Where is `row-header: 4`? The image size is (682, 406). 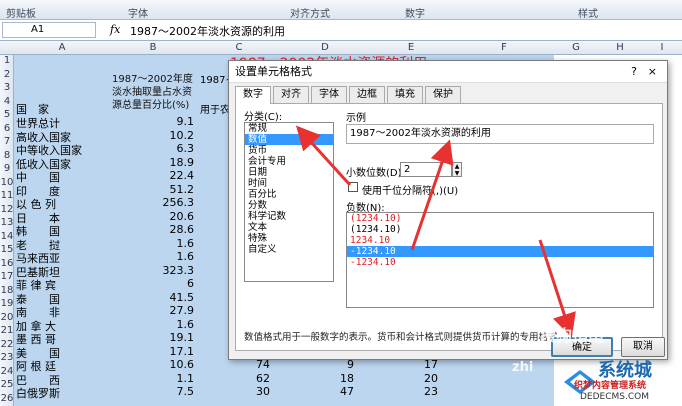 row-header: 4 is located at coordinates (7, 101).